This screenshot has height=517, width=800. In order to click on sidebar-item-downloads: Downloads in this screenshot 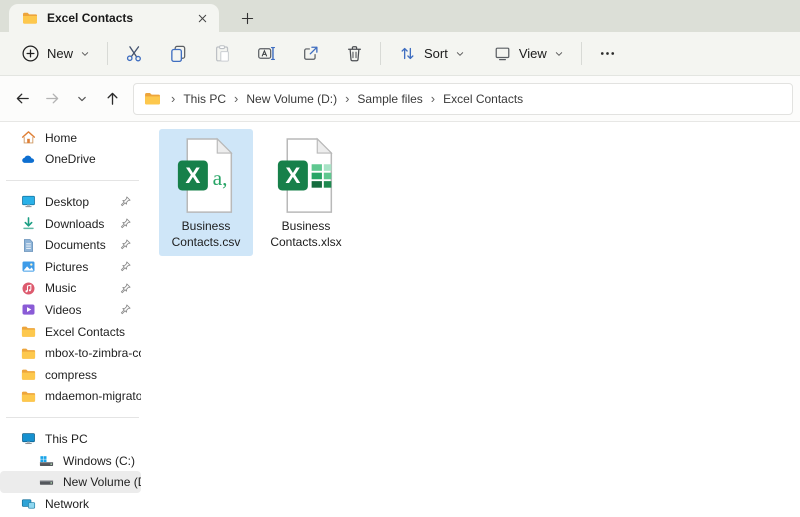, I will do `click(70, 224)`.